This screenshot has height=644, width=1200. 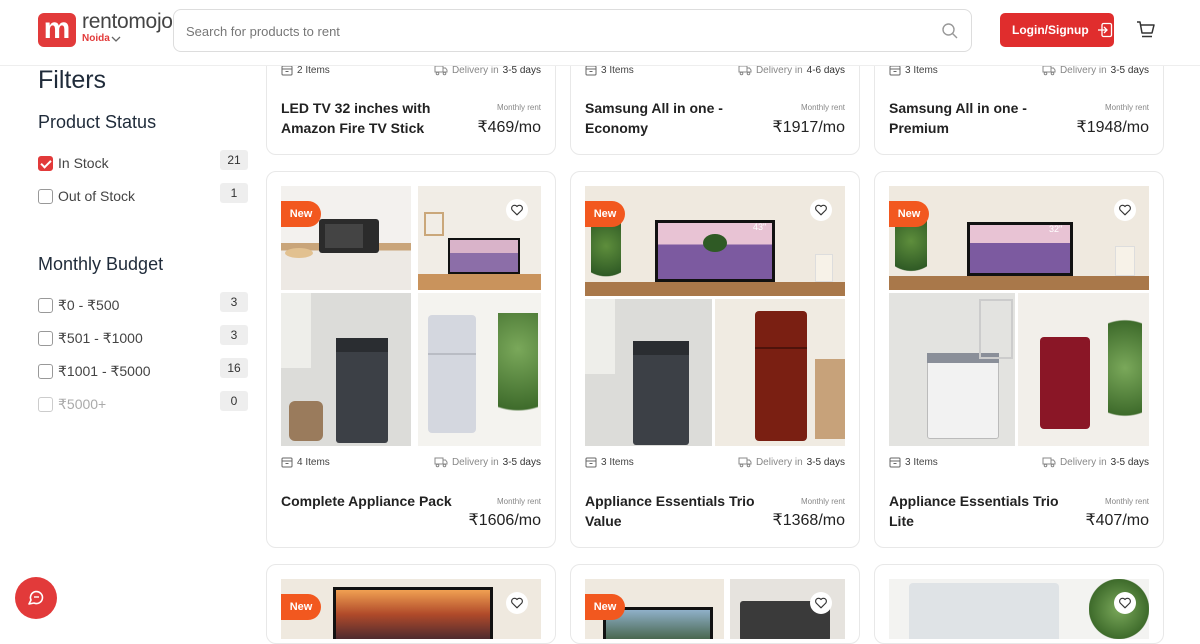 I want to click on product-name: Samsung All in one - Premium, so click(x=979, y=118).